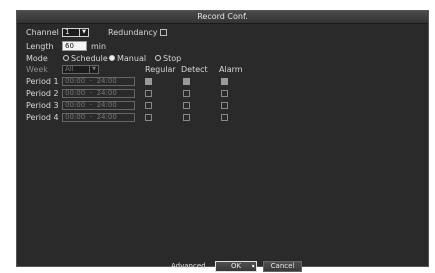 This screenshot has width=435, height=273. I want to click on period-3-detect-checkbox, so click(186, 105).